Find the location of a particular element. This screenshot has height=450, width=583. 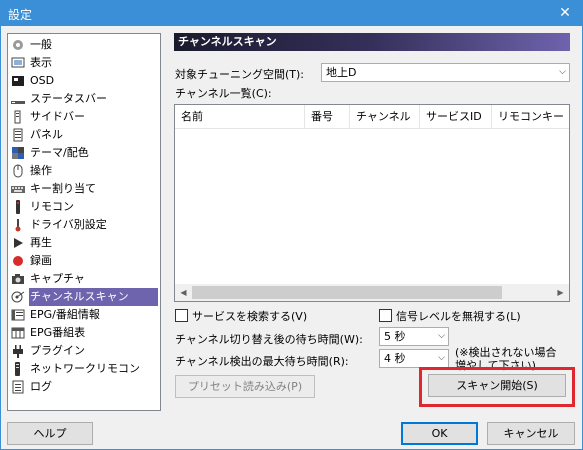

help-button: ヘルプ is located at coordinates (50, 433).